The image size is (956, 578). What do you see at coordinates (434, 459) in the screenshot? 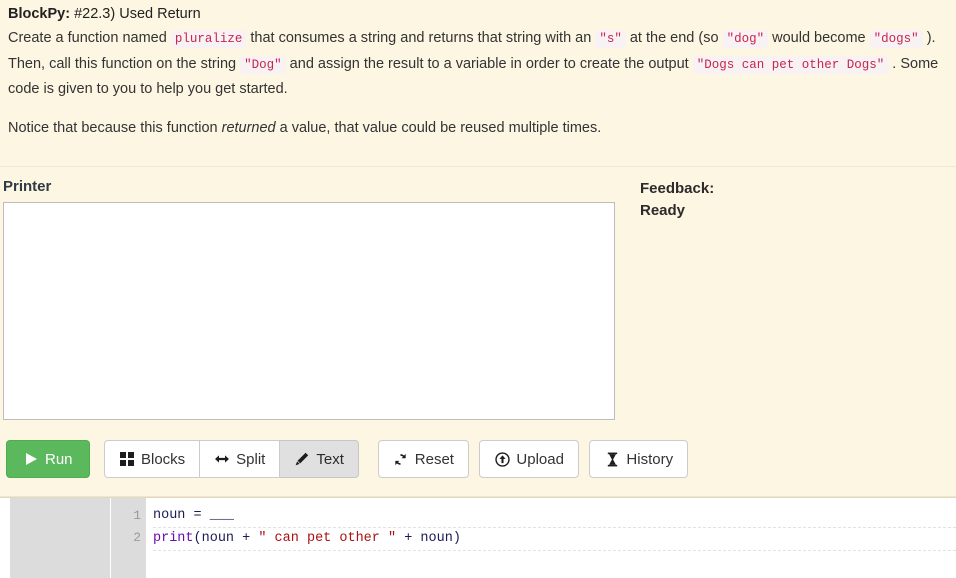
I see `reset-button-label: Reset` at bounding box center [434, 459].